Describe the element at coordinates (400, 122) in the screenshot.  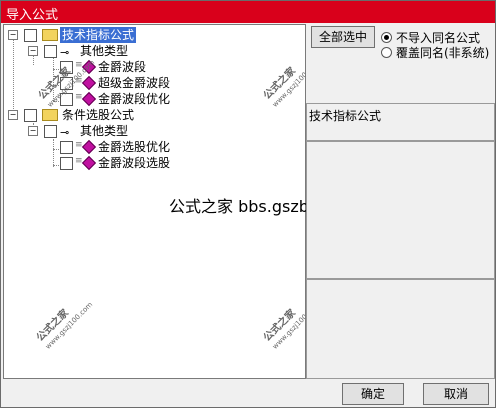
I see `formula-info-panel: 技术指标公式` at that location.